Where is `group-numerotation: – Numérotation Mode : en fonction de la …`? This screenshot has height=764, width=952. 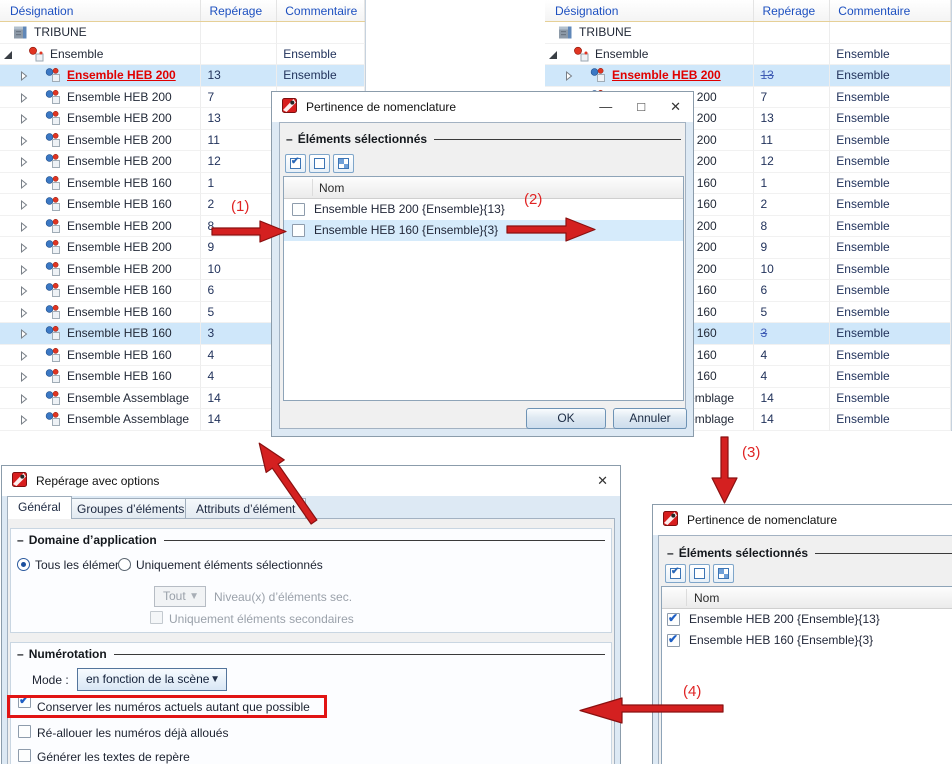 group-numerotation: – Numérotation Mode : en fonction de la … is located at coordinates (309, 703).